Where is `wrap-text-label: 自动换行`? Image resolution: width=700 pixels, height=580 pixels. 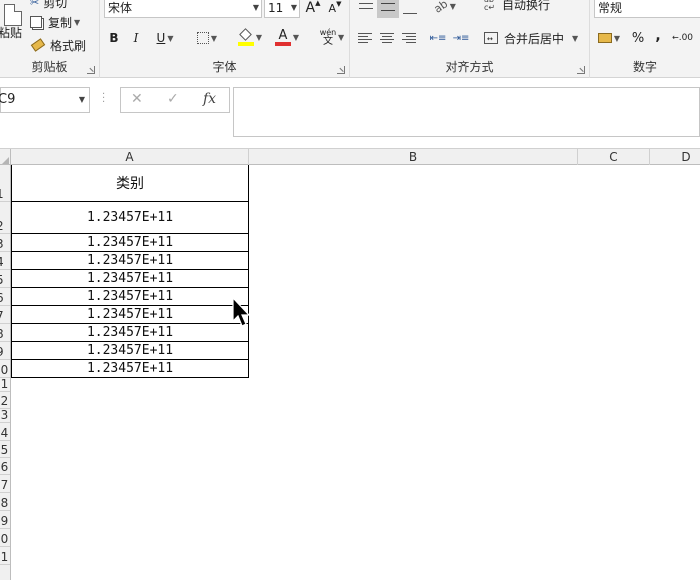
wrap-text-label: 自动换行 is located at coordinates (526, 6).